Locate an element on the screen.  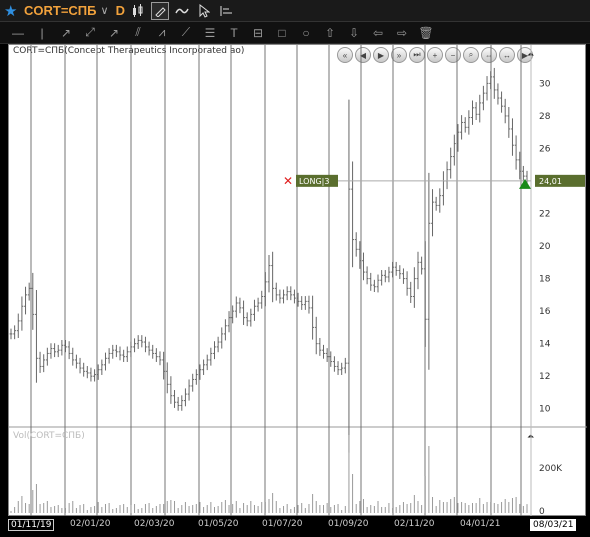
draw-tools-icon is located at coordinates (159, 10).